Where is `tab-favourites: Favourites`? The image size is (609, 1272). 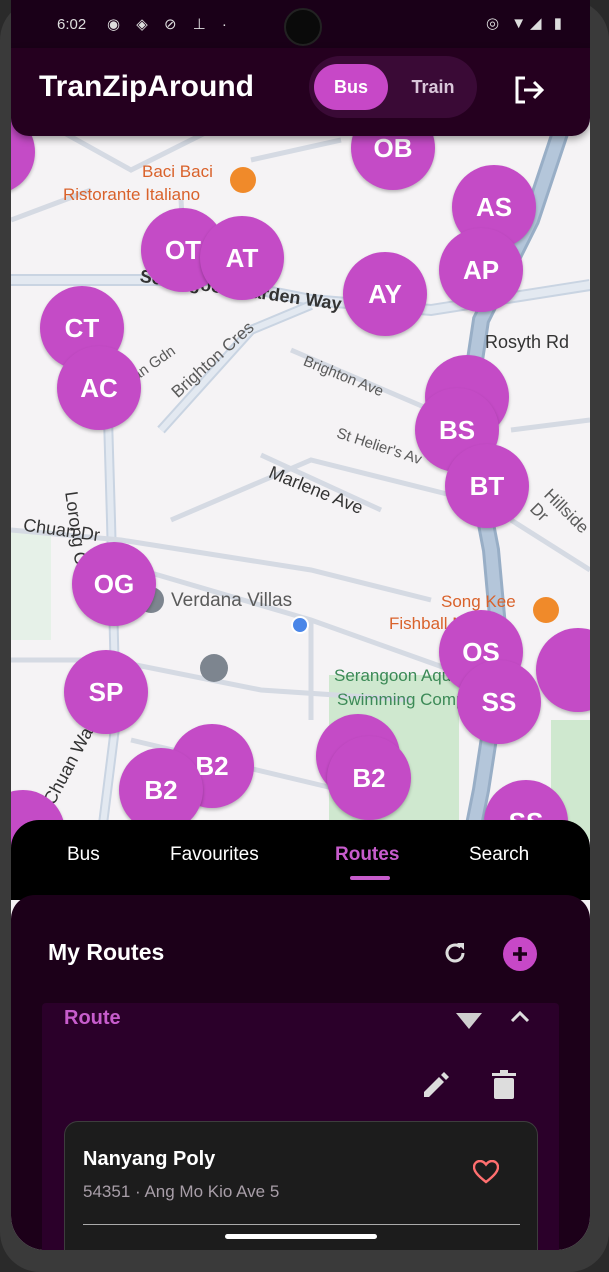 tab-favourites: Favourites is located at coordinates (214, 855).